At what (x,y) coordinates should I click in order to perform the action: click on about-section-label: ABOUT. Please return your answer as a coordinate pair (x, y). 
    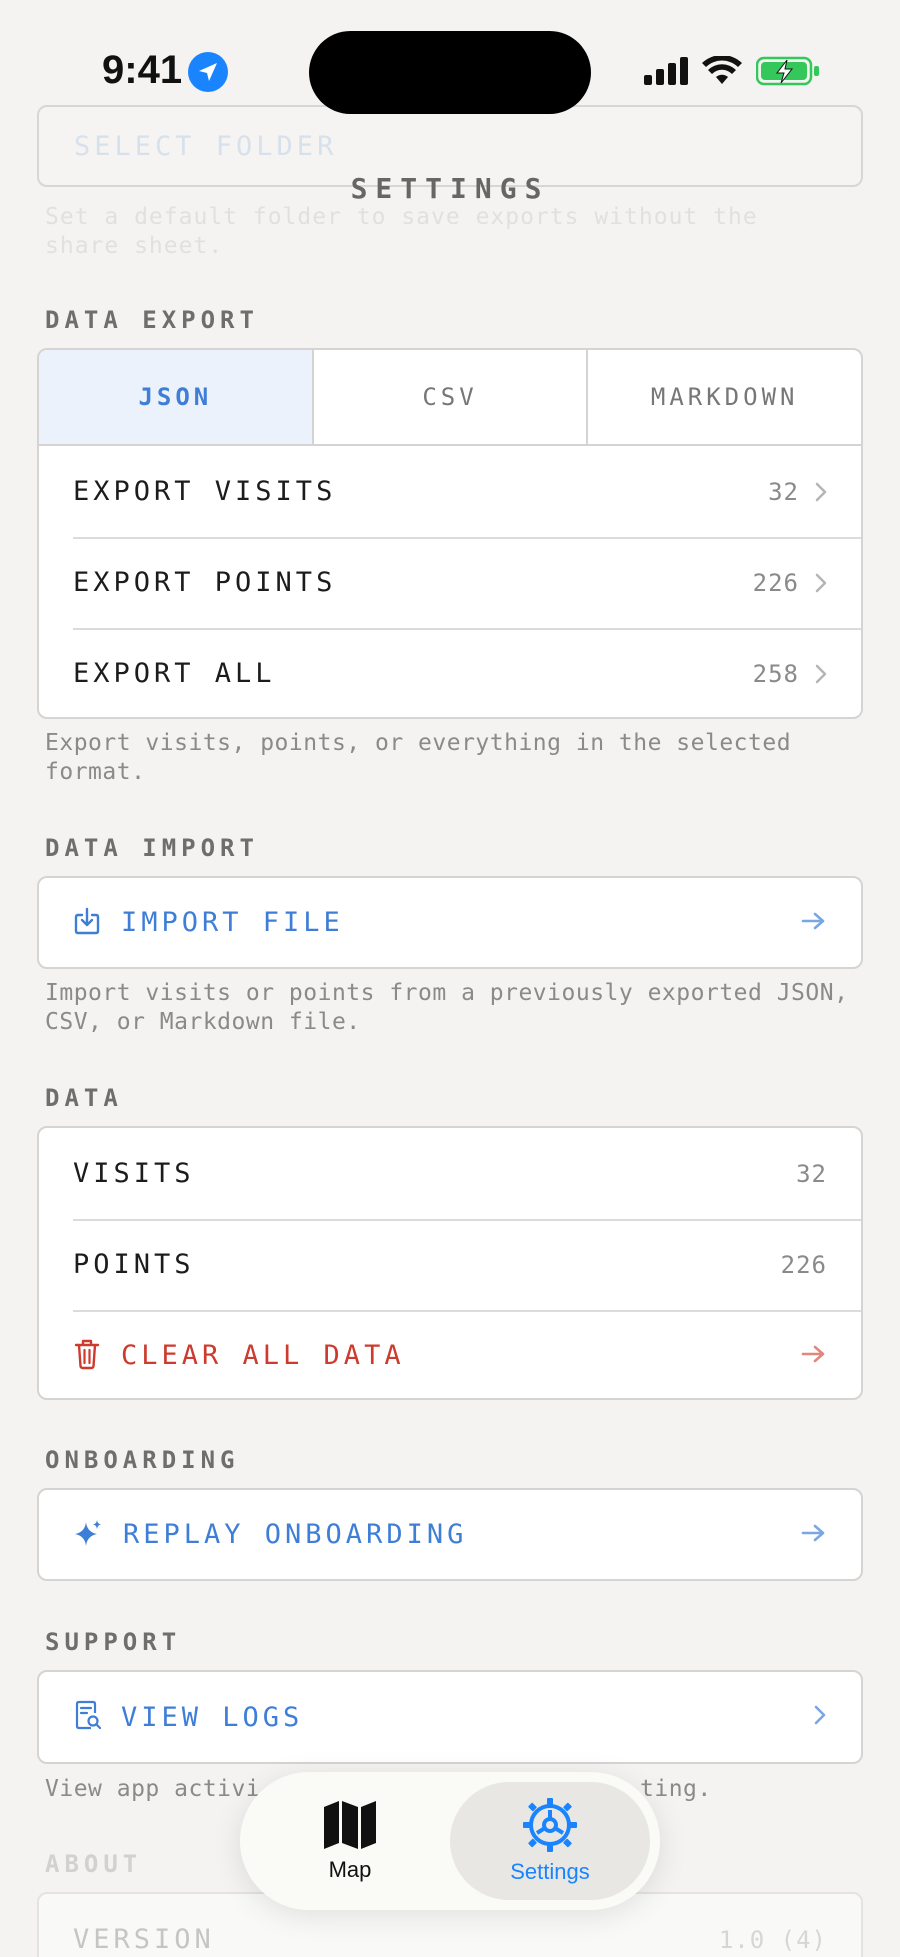
    Looking at the image, I should click on (94, 1864).